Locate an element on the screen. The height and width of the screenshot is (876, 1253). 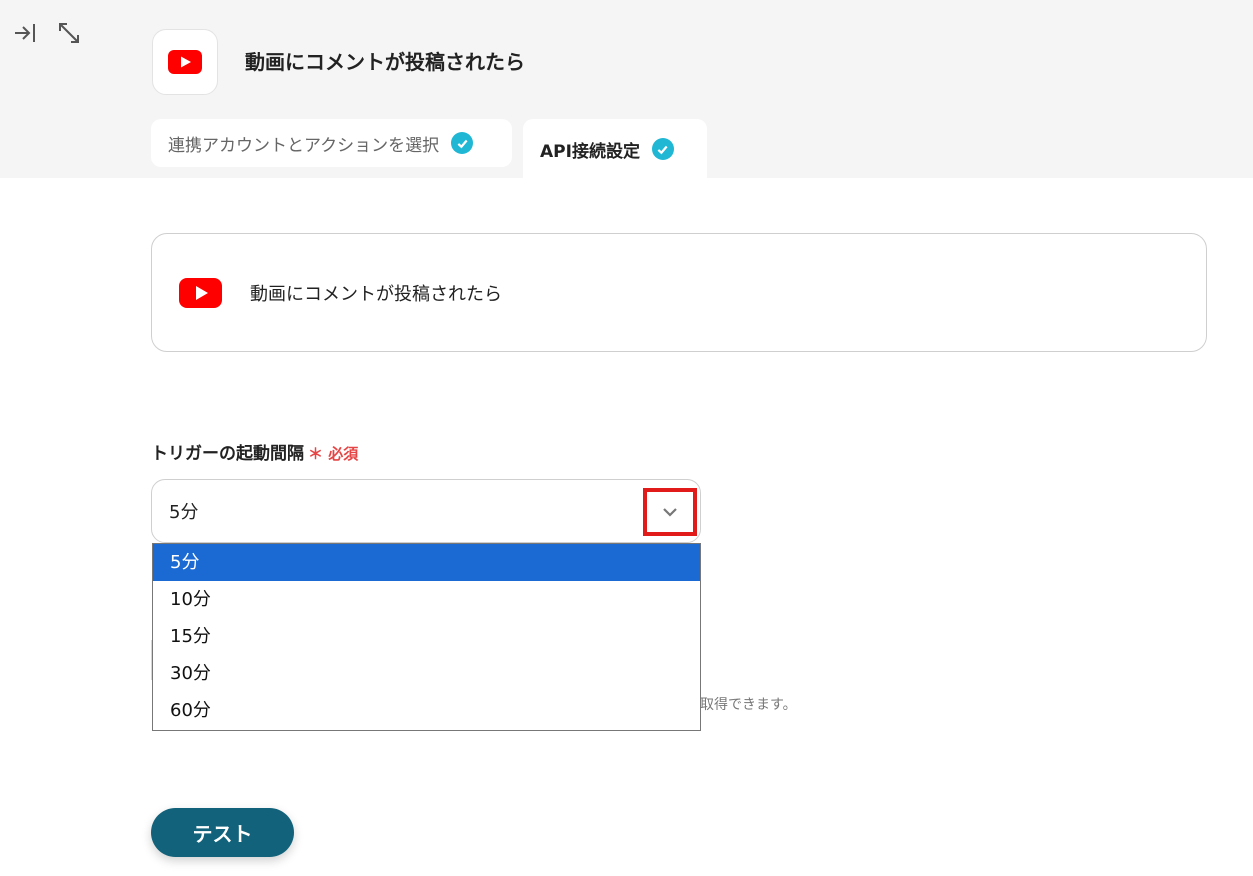
app-logo is located at coordinates (185, 62).